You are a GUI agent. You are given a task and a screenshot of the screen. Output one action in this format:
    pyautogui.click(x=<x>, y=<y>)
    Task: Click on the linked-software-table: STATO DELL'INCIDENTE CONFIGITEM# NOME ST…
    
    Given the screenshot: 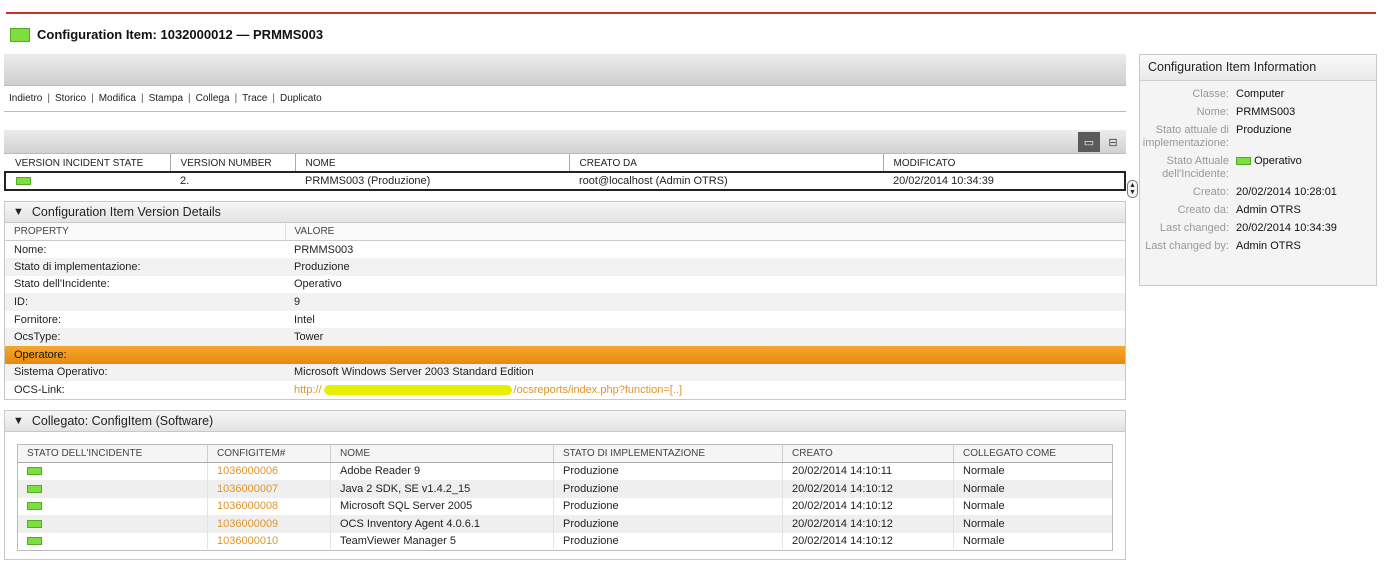 What is the action you would take?
    pyautogui.click(x=565, y=497)
    